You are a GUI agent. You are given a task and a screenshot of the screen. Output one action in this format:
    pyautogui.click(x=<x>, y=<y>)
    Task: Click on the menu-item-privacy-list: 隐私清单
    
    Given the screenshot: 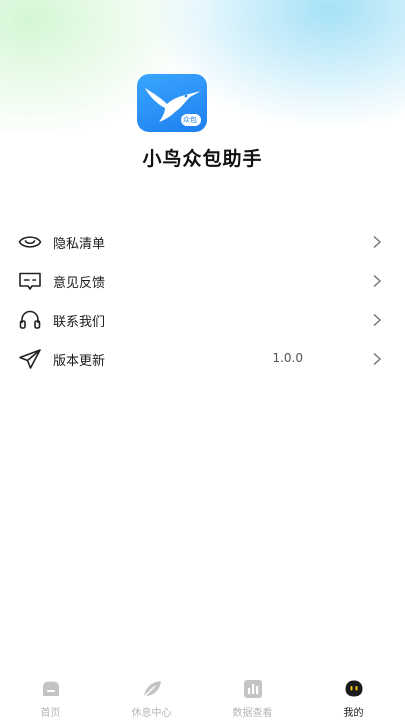 What is the action you would take?
    pyautogui.click(x=202, y=241)
    